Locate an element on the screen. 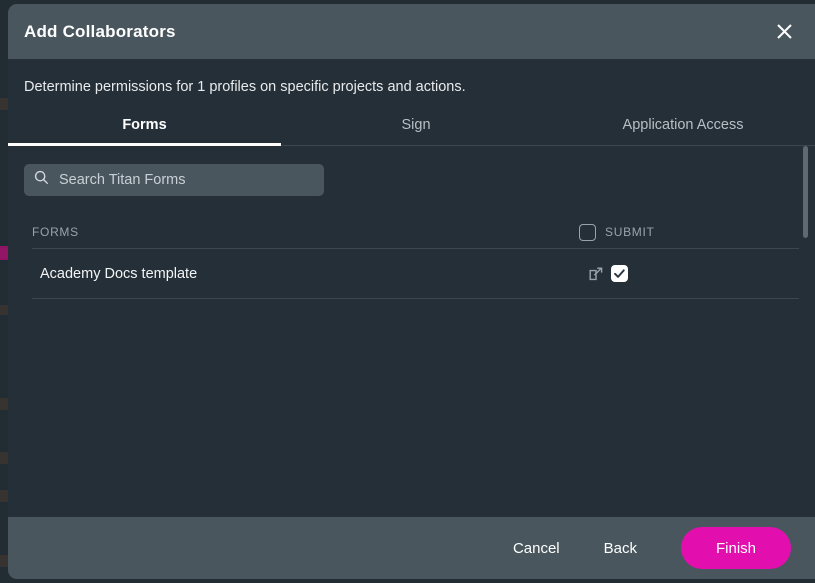 The width and height of the screenshot is (815, 583). dialog-titlebar: Add Collaborators is located at coordinates (411, 31).